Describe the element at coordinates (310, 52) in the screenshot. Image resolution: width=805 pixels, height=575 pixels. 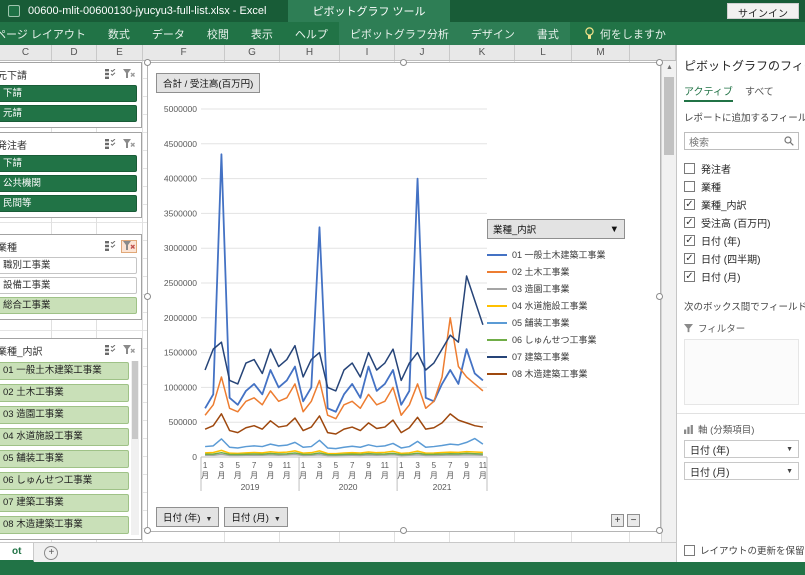
I see `column-header-H: H` at that location.